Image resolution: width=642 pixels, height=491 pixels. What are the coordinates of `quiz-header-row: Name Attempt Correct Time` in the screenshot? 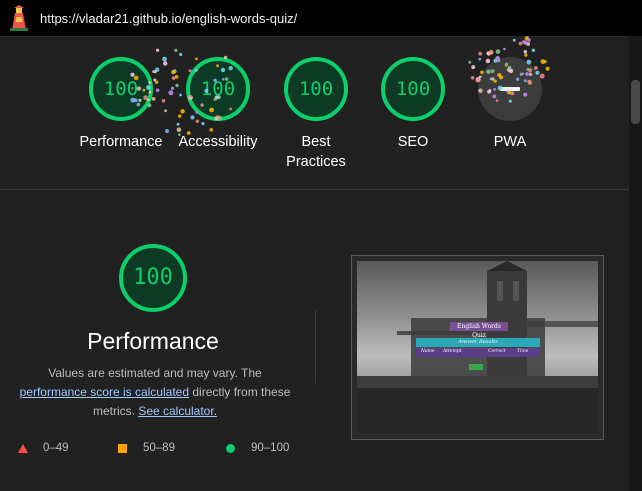 It's located at (478, 352).